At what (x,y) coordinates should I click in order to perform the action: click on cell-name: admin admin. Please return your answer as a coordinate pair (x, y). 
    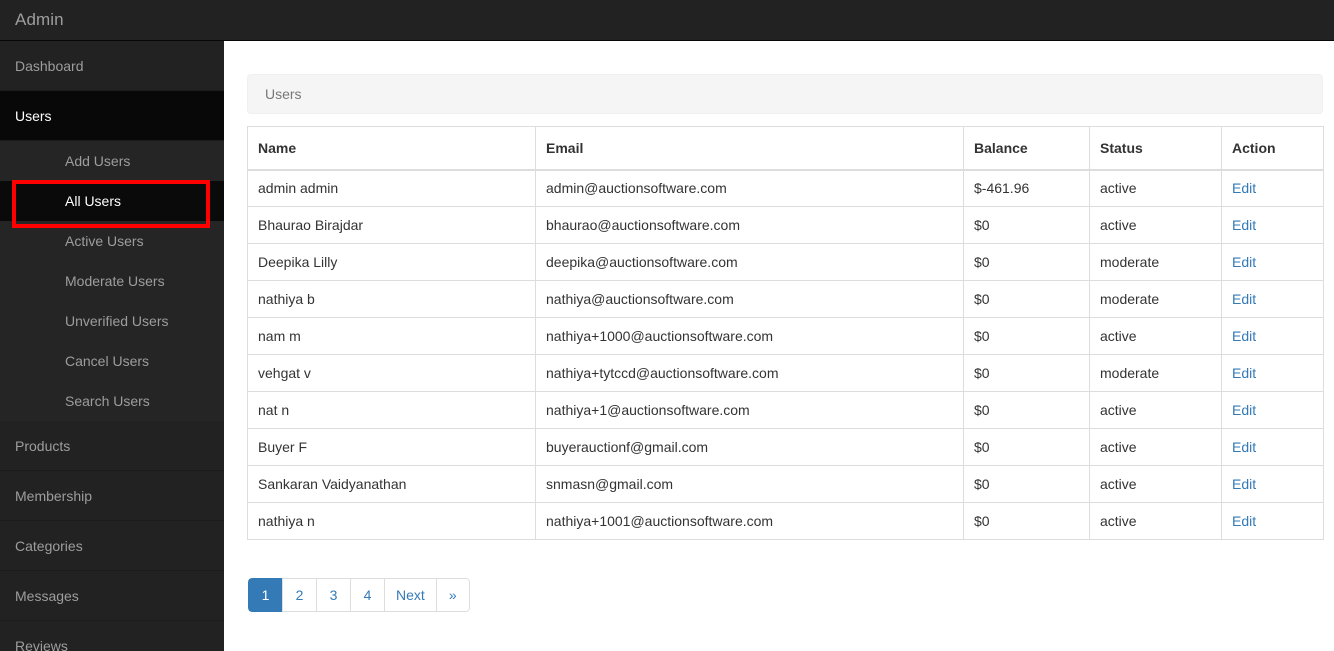
    Looking at the image, I should click on (391, 188).